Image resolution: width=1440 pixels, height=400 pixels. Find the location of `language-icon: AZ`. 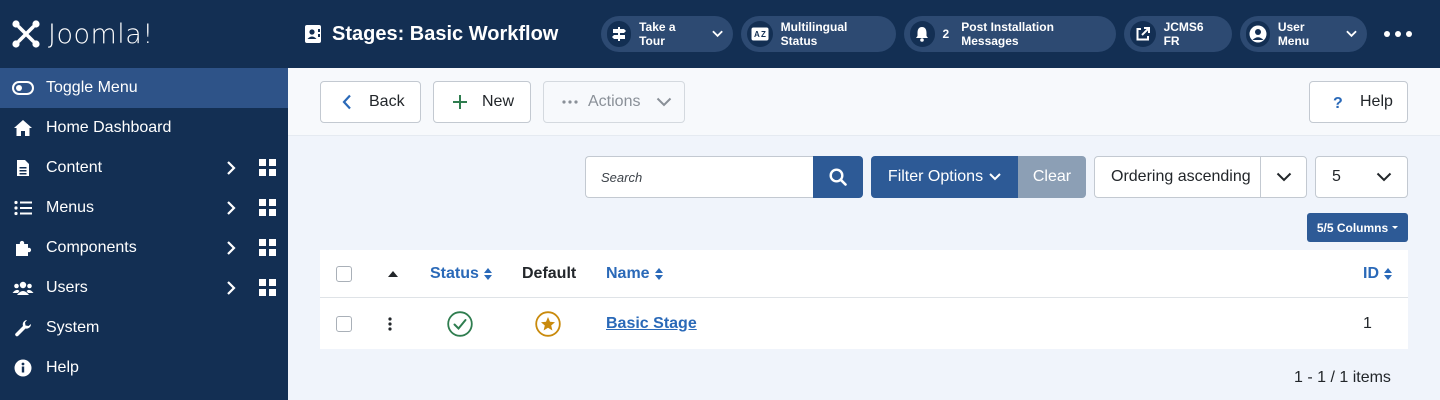

language-icon: AZ is located at coordinates (760, 34).